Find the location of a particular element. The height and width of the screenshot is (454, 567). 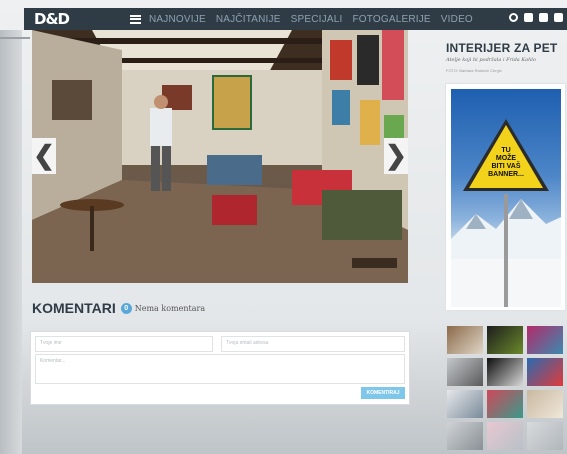

comments-status: Nema komentara is located at coordinates (170, 308).